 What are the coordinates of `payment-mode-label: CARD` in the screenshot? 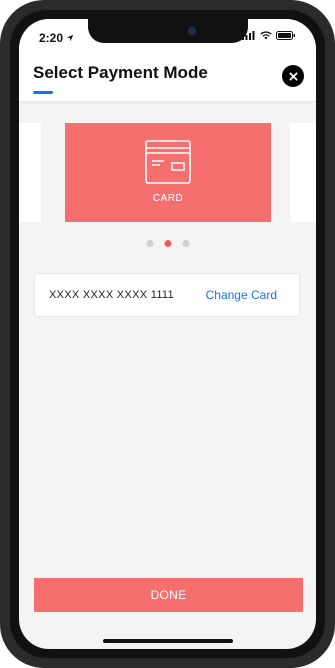 It's located at (168, 198).